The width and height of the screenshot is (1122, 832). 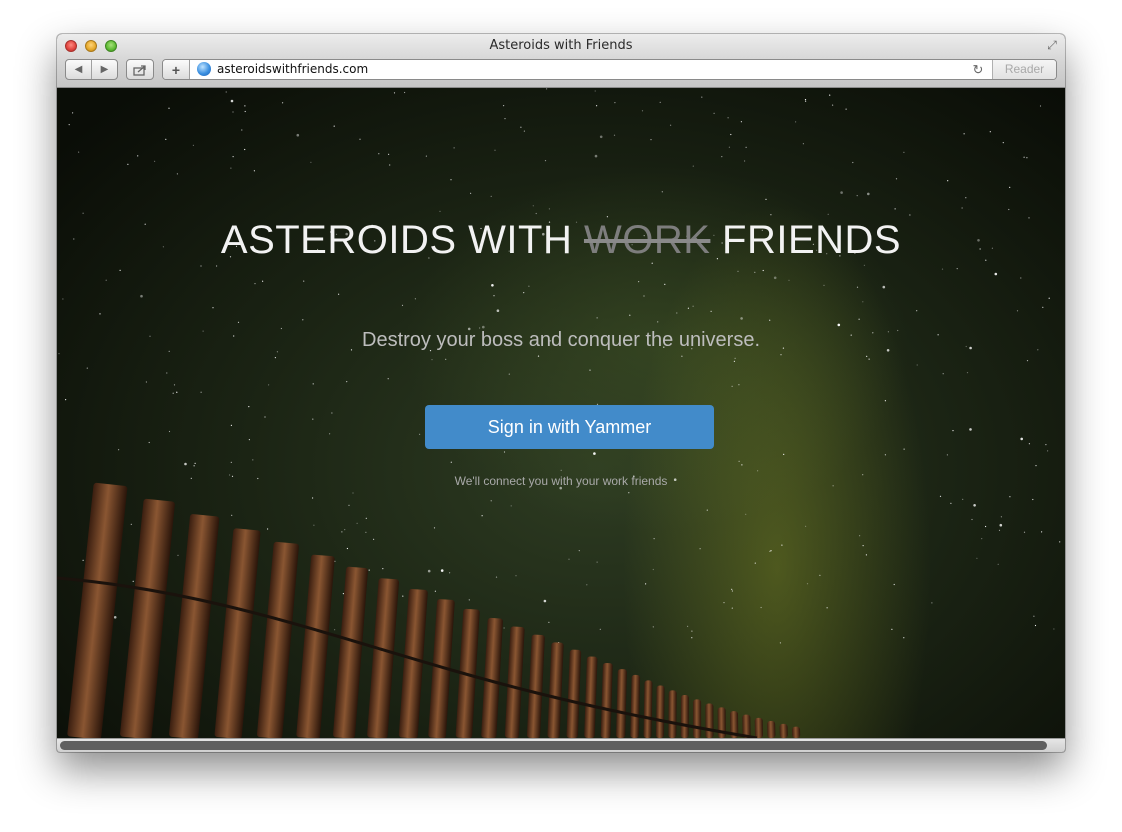 I want to click on forward-arrow-icon: ▶, so click(x=104, y=69).